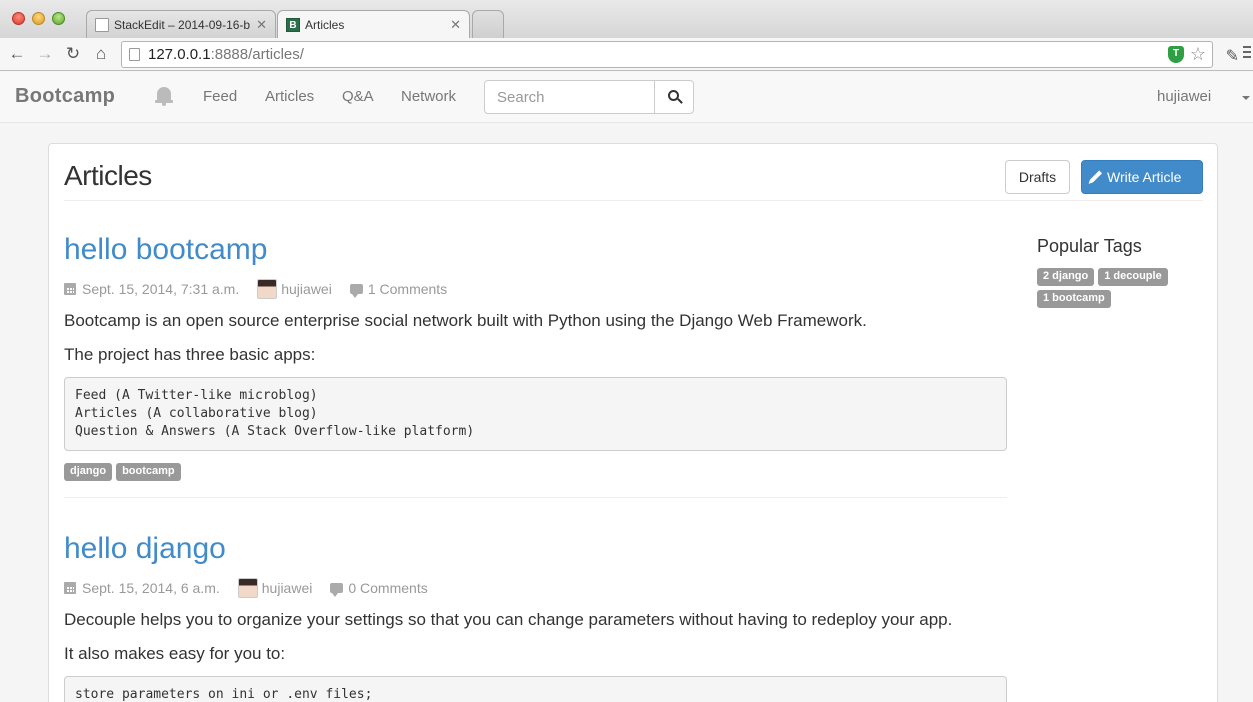 The height and width of the screenshot is (702, 1253). What do you see at coordinates (88, 472) in the screenshot?
I see `tag-label: django` at bounding box center [88, 472].